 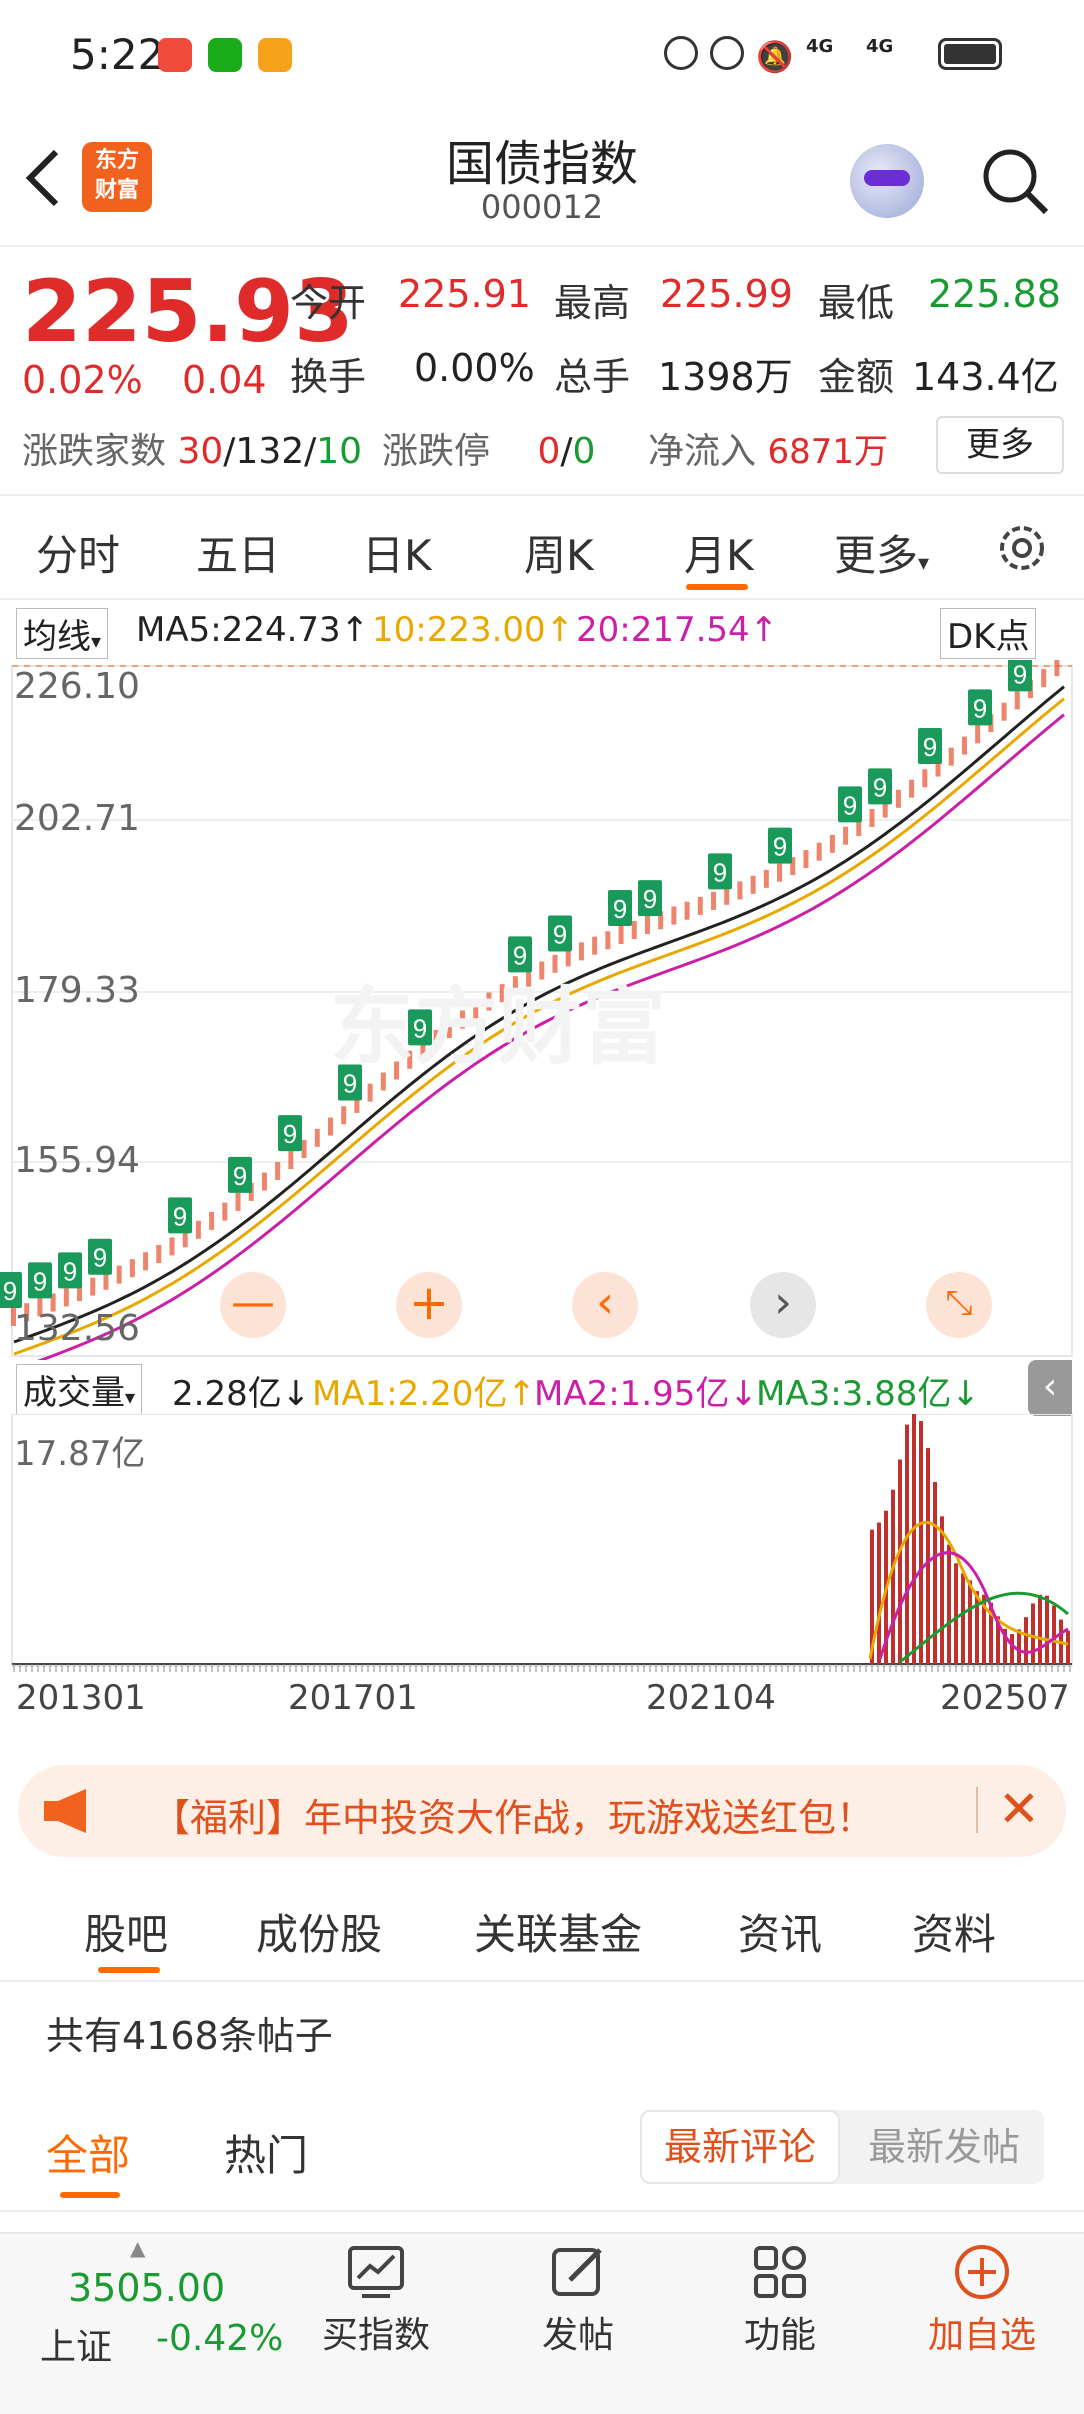 I want to click on zoom-out-button: —, so click(x=253, y=1305).